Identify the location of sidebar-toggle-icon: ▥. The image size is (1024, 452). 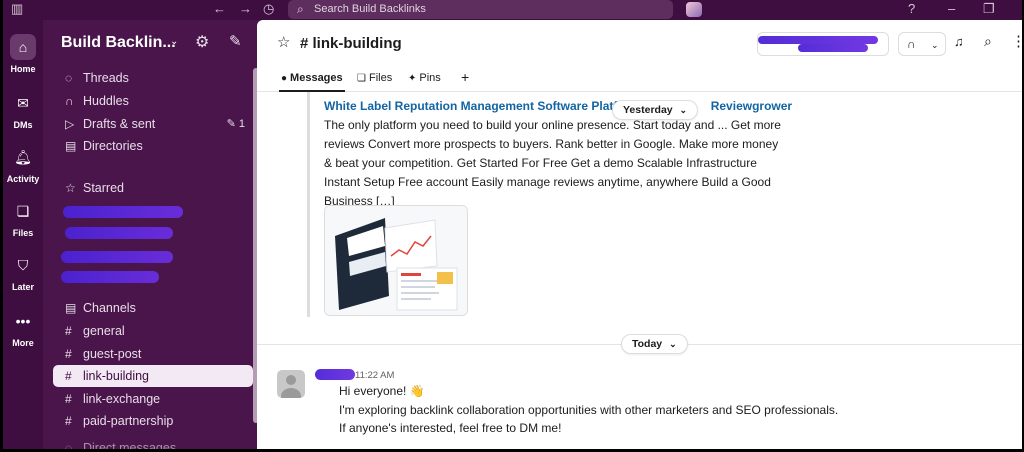
(17, 9).